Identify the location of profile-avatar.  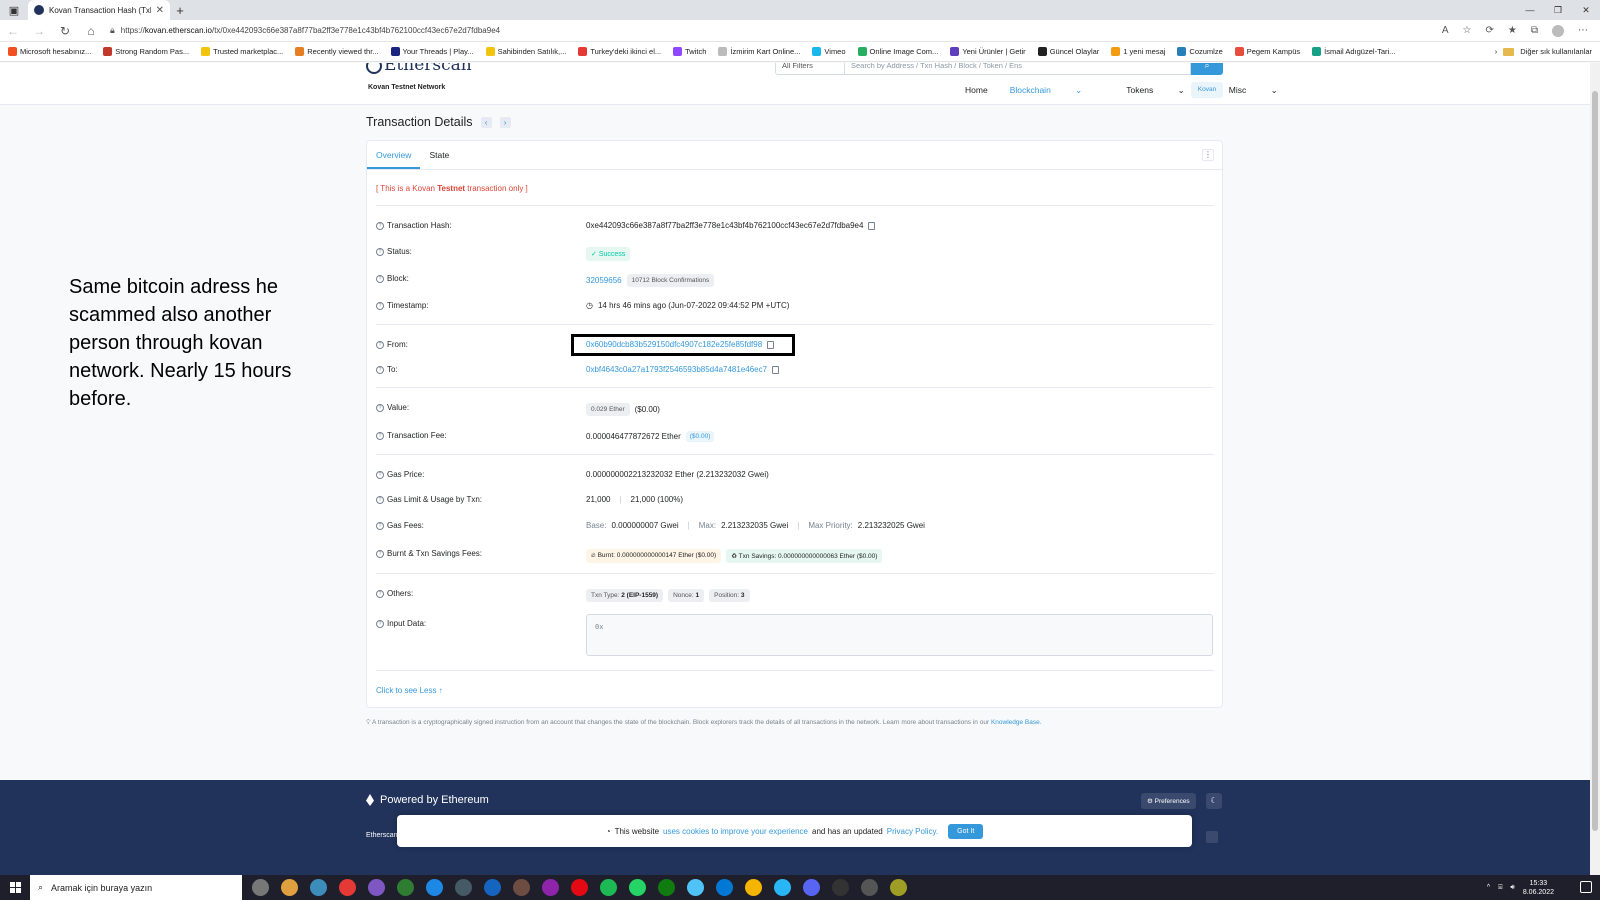
(1558, 30).